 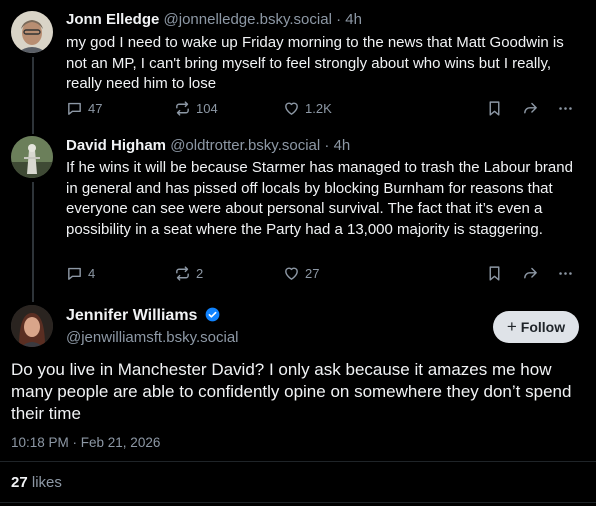 What do you see at coordinates (95, 108) in the screenshot?
I see `reply-count: 47` at bounding box center [95, 108].